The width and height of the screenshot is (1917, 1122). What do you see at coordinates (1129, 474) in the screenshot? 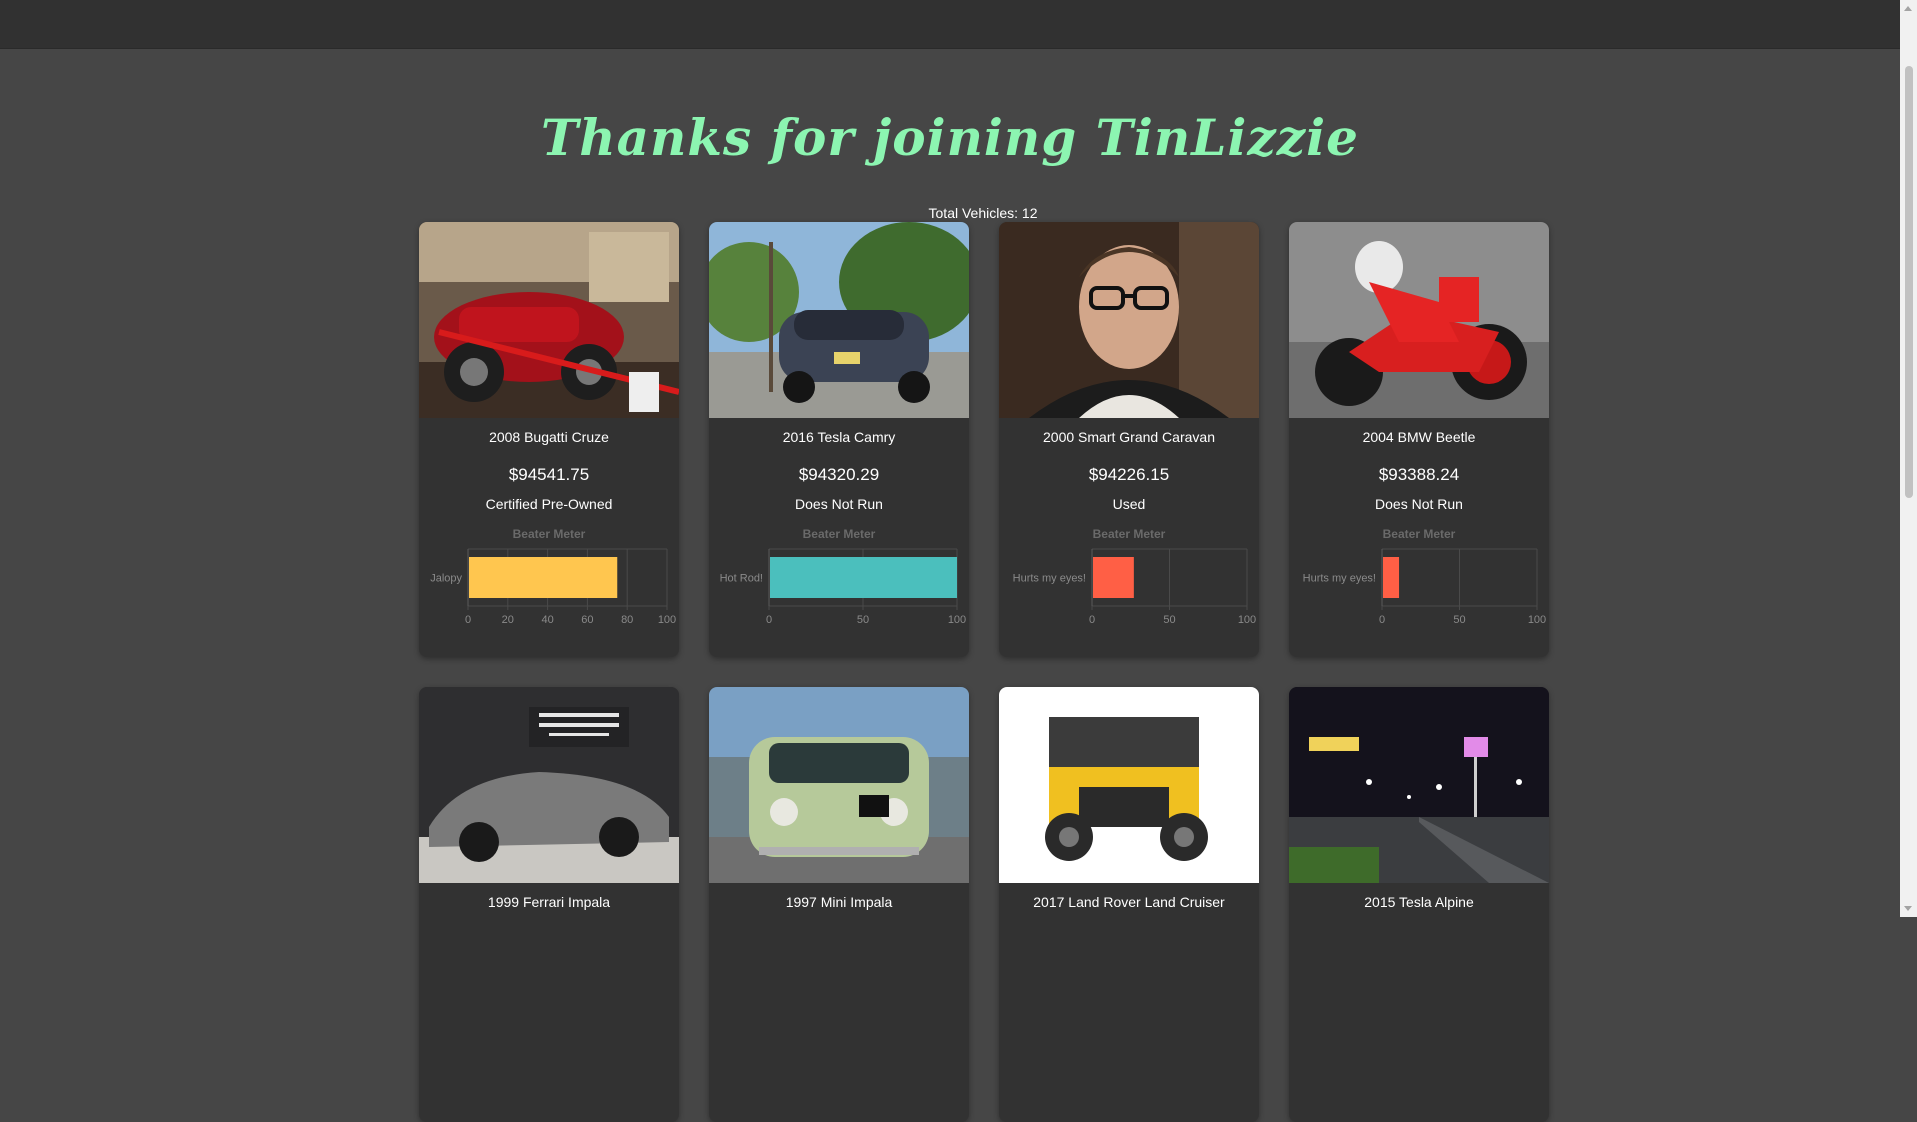
I see `vehicle-price: $94226.15` at bounding box center [1129, 474].